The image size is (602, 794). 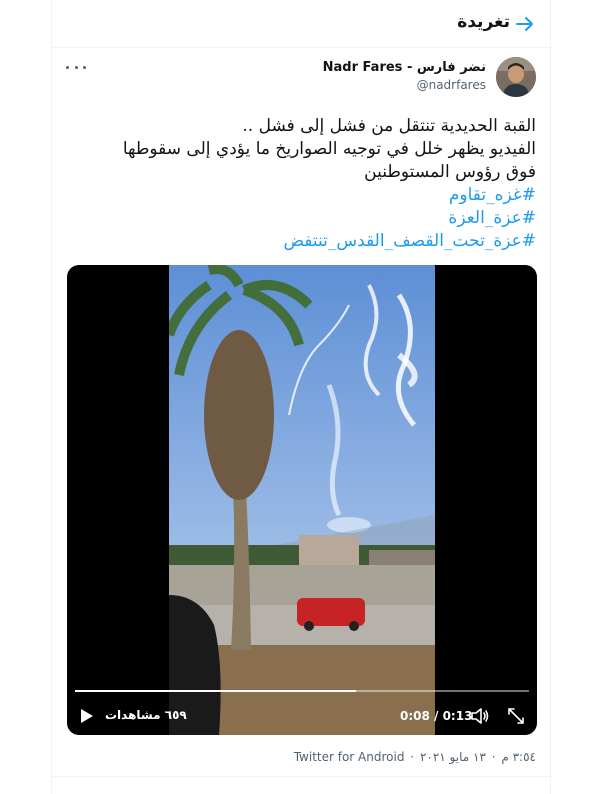 What do you see at coordinates (404, 67) in the screenshot?
I see `author-name: نضر فارس - Nadr Fares` at bounding box center [404, 67].